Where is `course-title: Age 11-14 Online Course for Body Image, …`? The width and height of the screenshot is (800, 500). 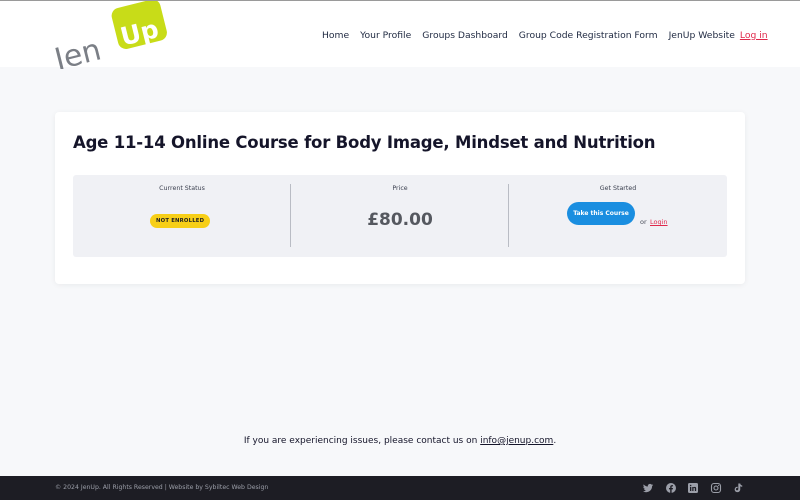
course-title: Age 11-14 Online Course for Body Image, … is located at coordinates (364, 142).